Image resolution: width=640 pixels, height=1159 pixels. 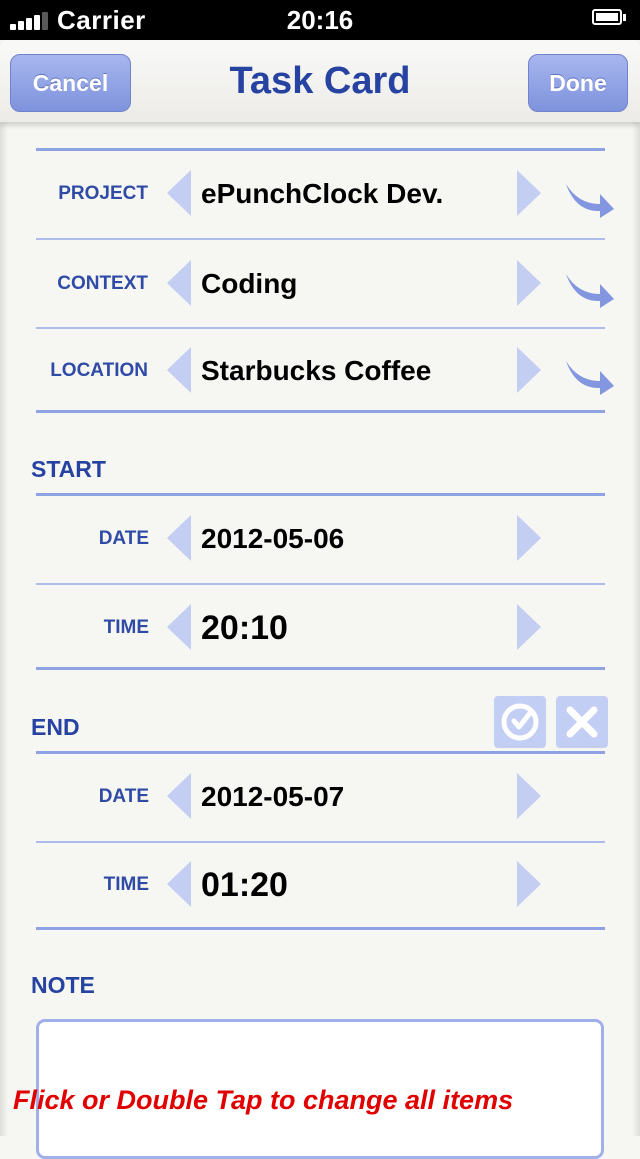 I want to click on context-value: Coding, so click(x=249, y=284).